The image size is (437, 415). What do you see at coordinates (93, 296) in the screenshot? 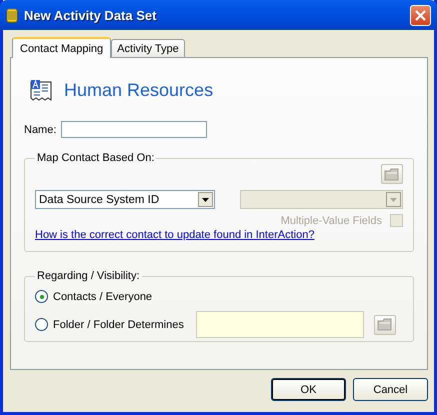
I see `radio-option: Contacts / Everyone` at bounding box center [93, 296].